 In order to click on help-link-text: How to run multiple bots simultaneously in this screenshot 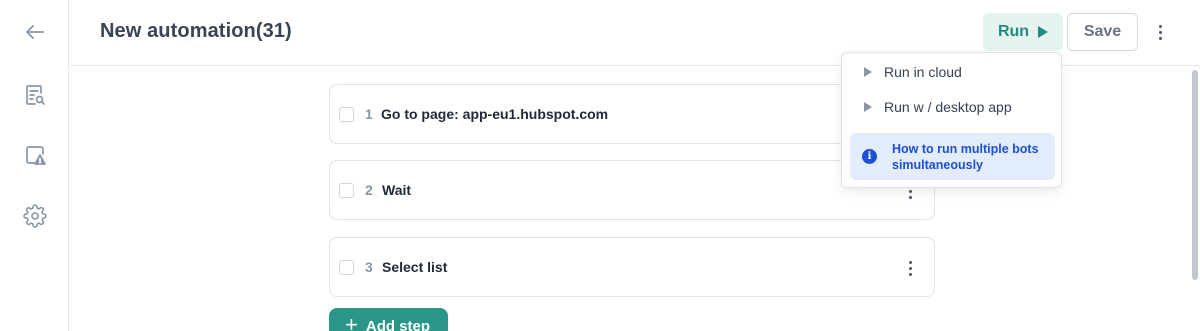, I will do `click(965, 157)`.